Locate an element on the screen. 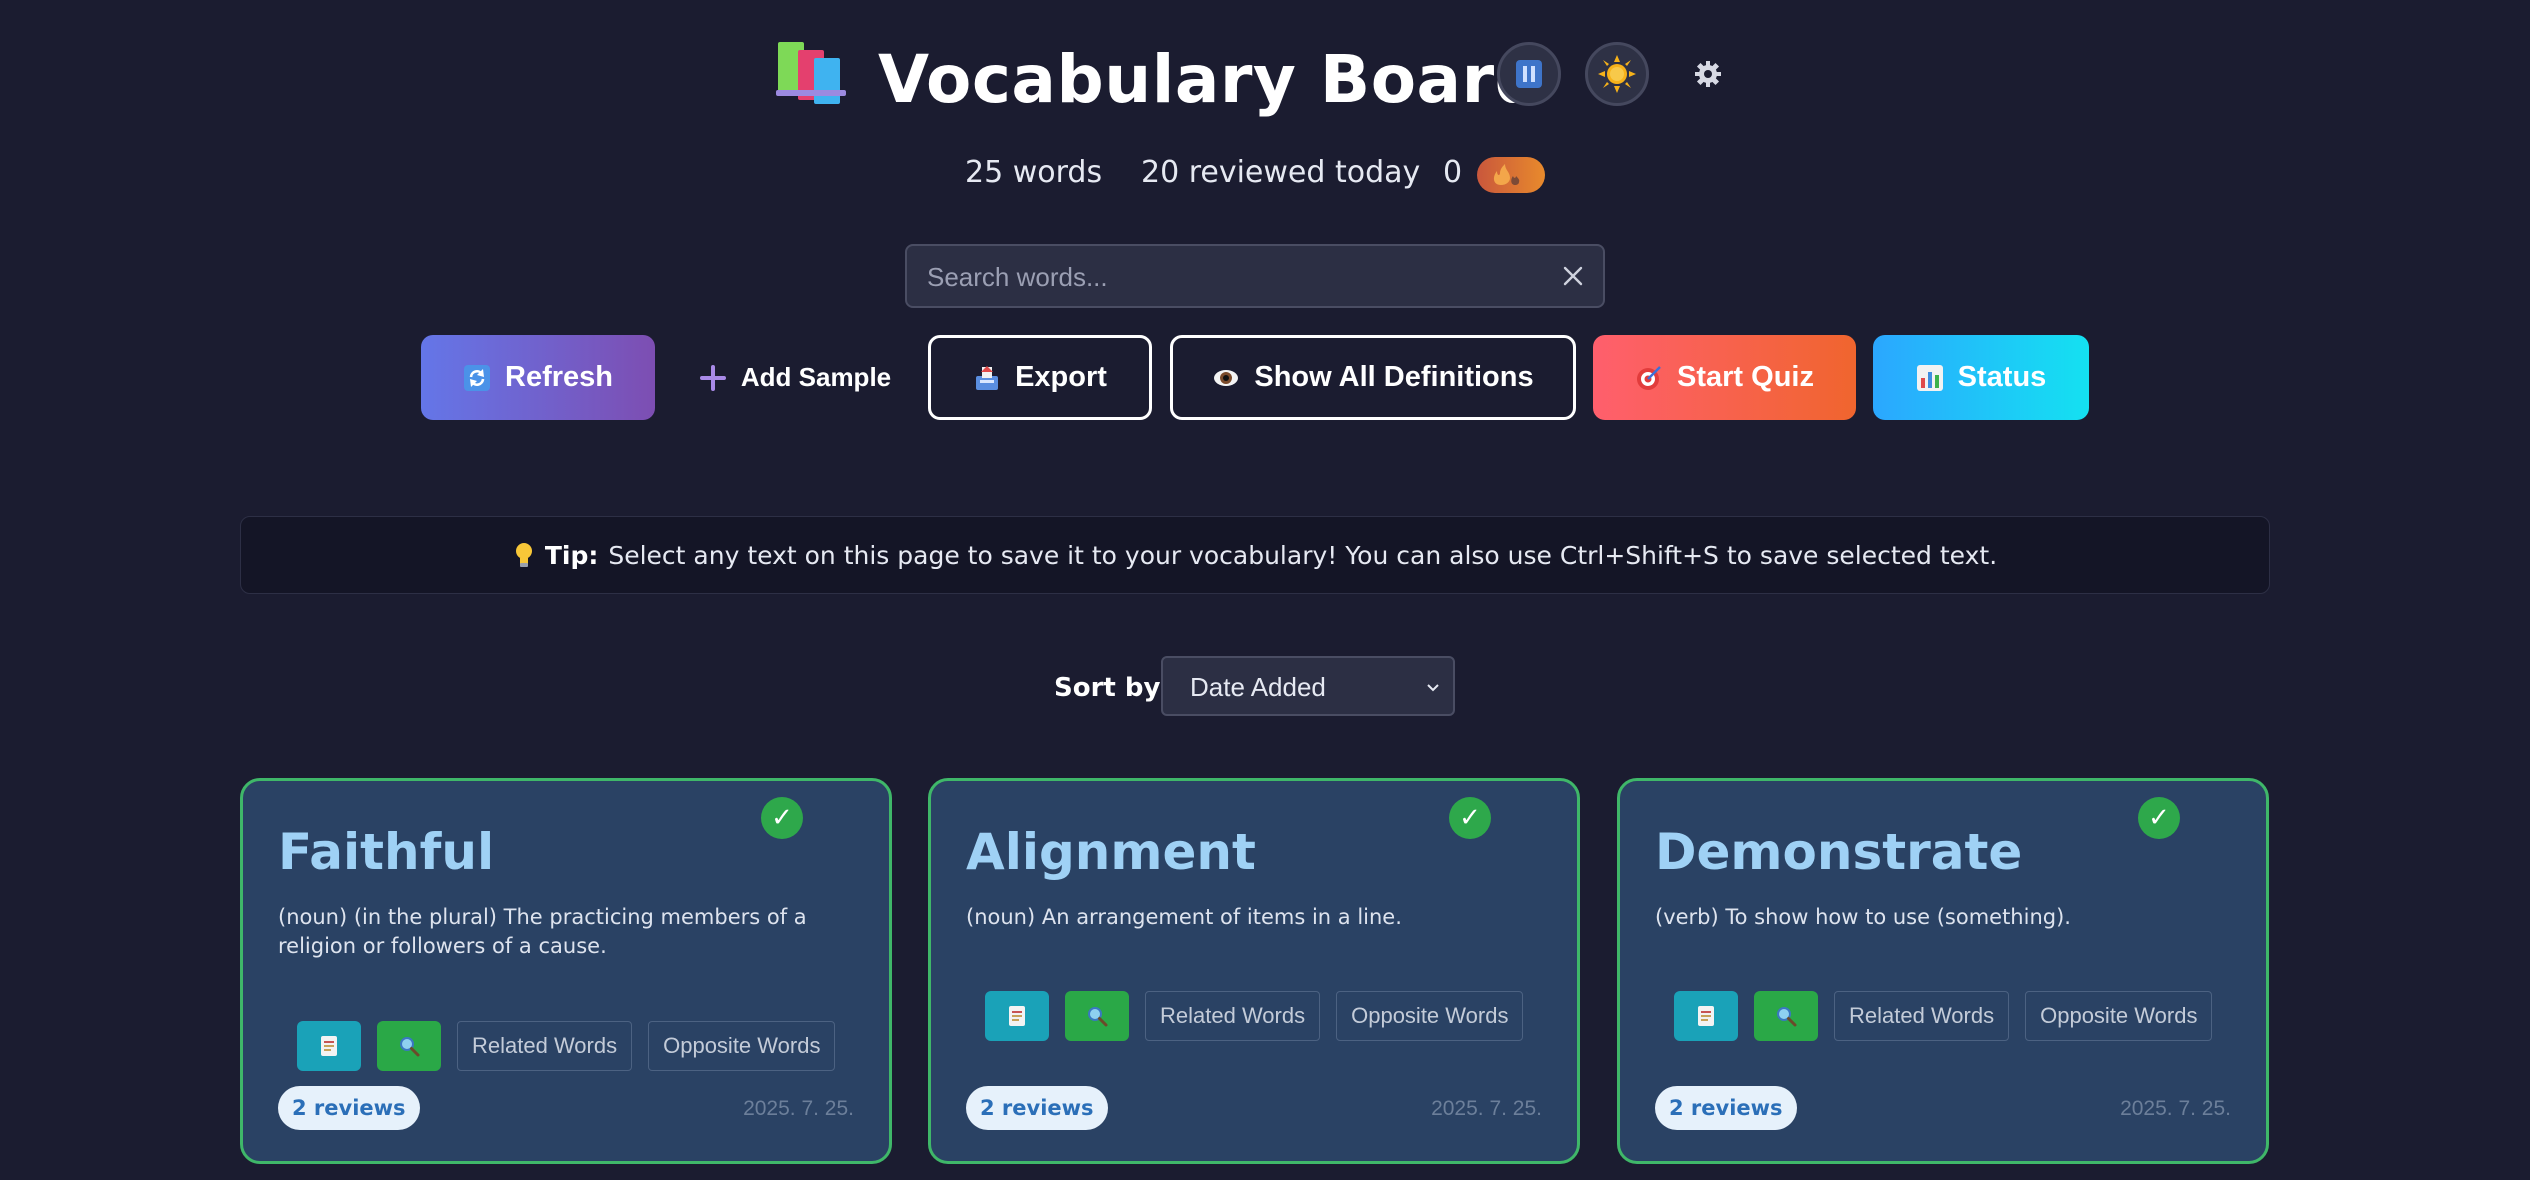  outbox-icon is located at coordinates (987, 377).